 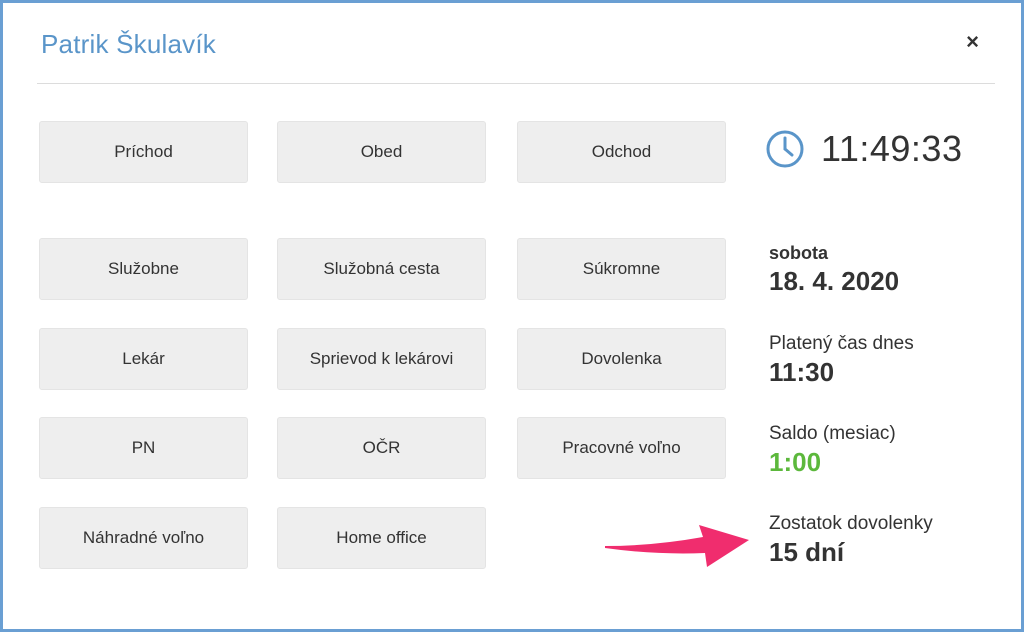 What do you see at coordinates (143, 448) in the screenshot?
I see `pn-button: PN` at bounding box center [143, 448].